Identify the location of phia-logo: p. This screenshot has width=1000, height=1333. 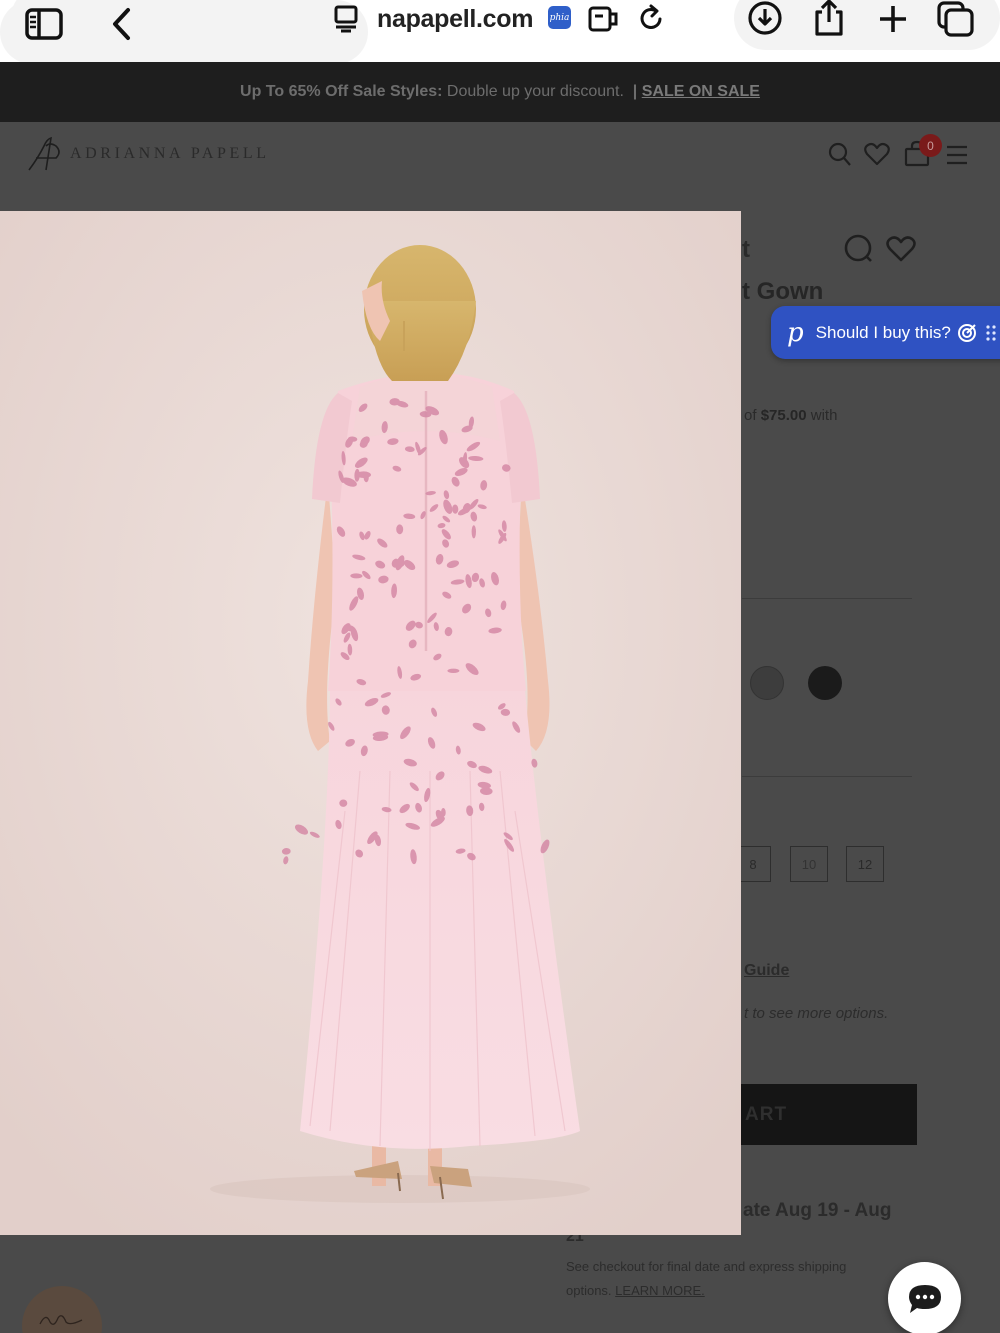
(795, 332).